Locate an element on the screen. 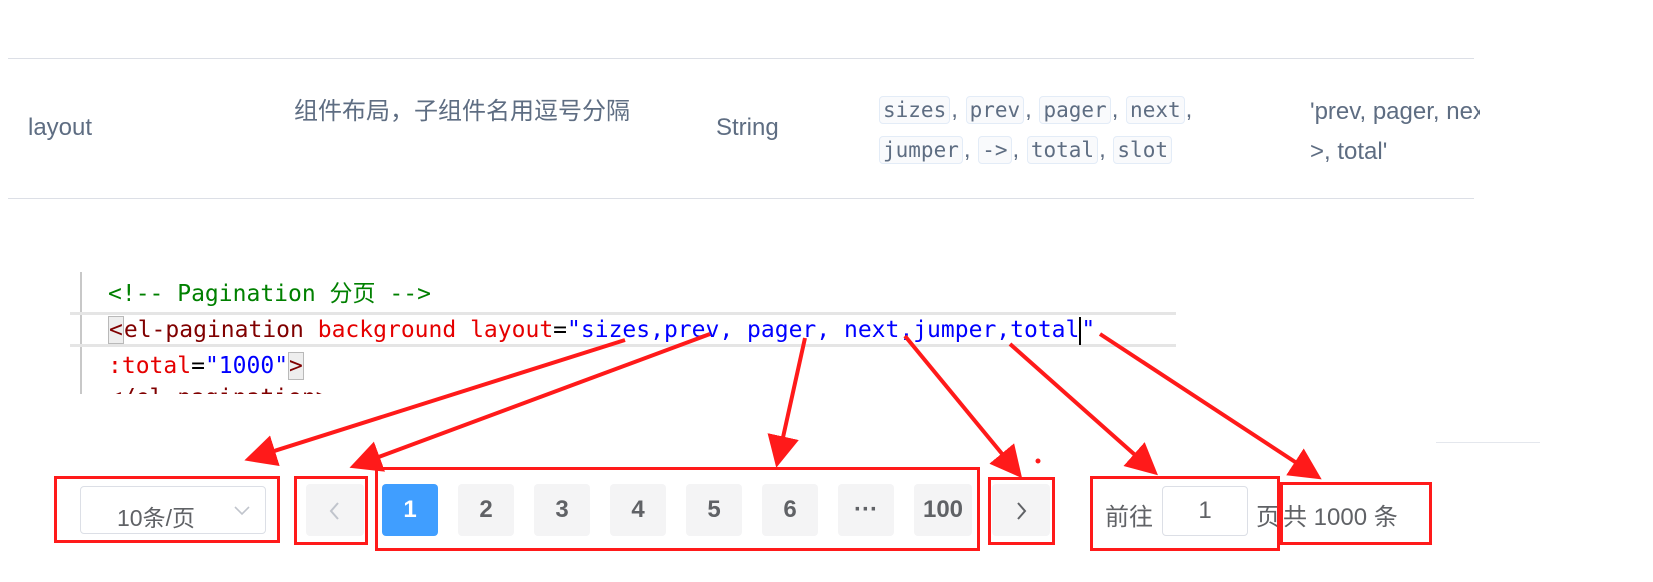 This screenshot has height=582, width=1653. annotation-dot is located at coordinates (1038, 461).